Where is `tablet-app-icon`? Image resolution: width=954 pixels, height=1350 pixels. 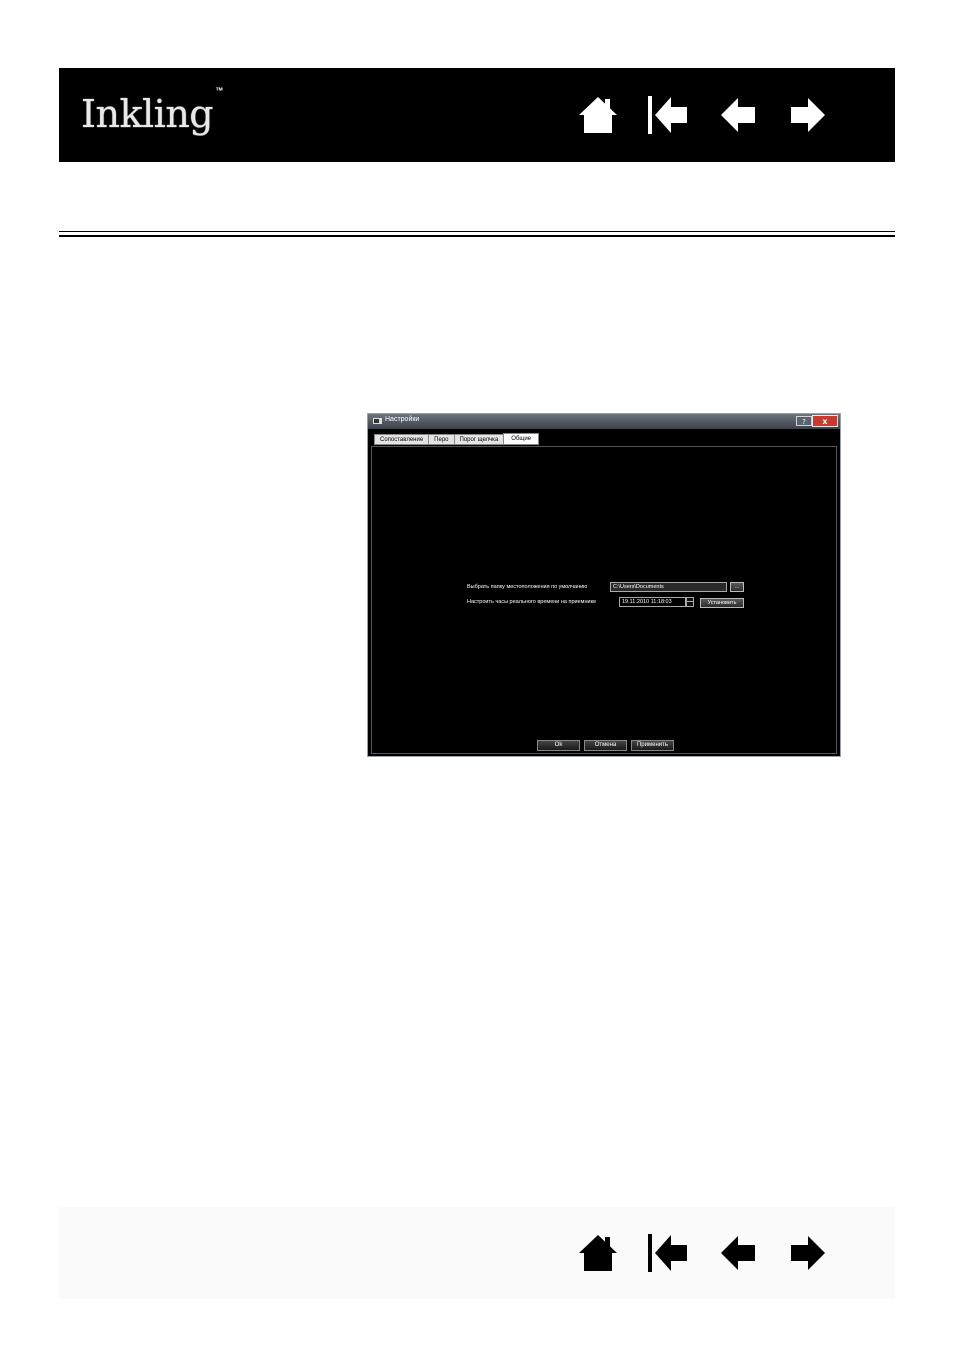
tablet-app-icon is located at coordinates (377, 421).